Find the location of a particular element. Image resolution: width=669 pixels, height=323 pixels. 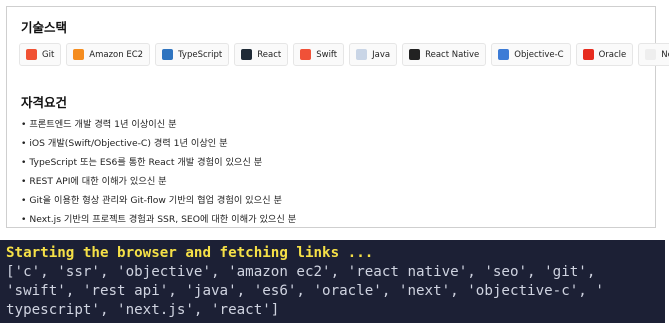

skill-tag: TypeScript is located at coordinates (192, 54).